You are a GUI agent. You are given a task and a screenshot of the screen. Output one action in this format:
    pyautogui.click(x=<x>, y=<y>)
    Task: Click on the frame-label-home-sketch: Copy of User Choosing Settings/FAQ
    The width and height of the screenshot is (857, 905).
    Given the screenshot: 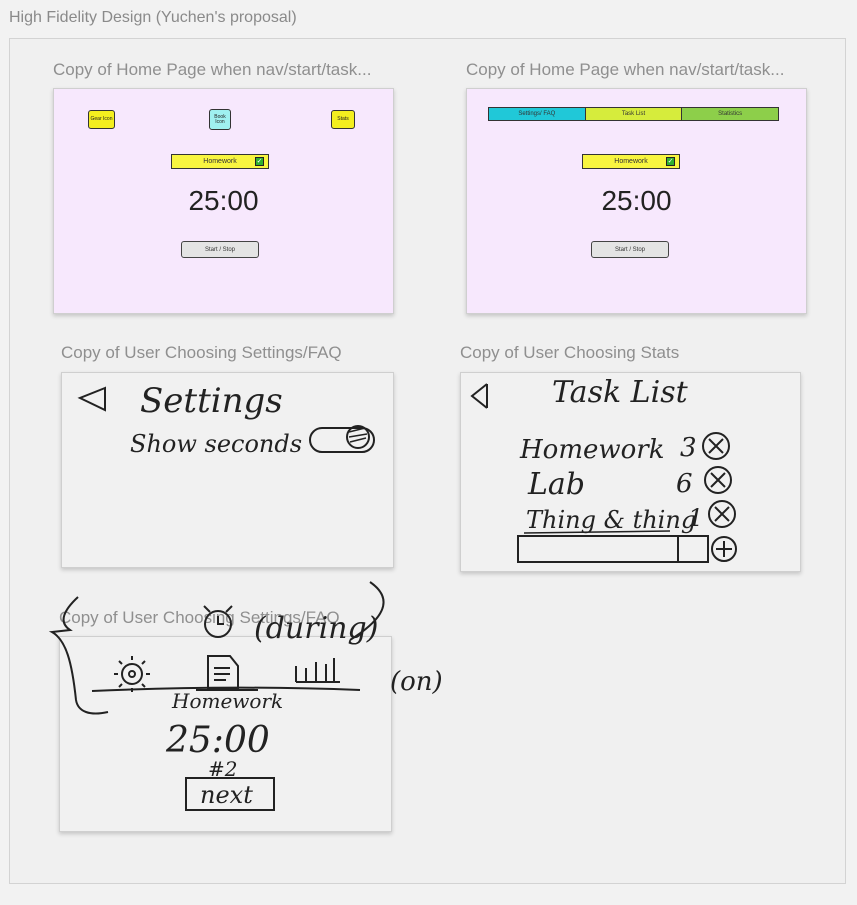 What is the action you would take?
    pyautogui.click(x=199, y=618)
    